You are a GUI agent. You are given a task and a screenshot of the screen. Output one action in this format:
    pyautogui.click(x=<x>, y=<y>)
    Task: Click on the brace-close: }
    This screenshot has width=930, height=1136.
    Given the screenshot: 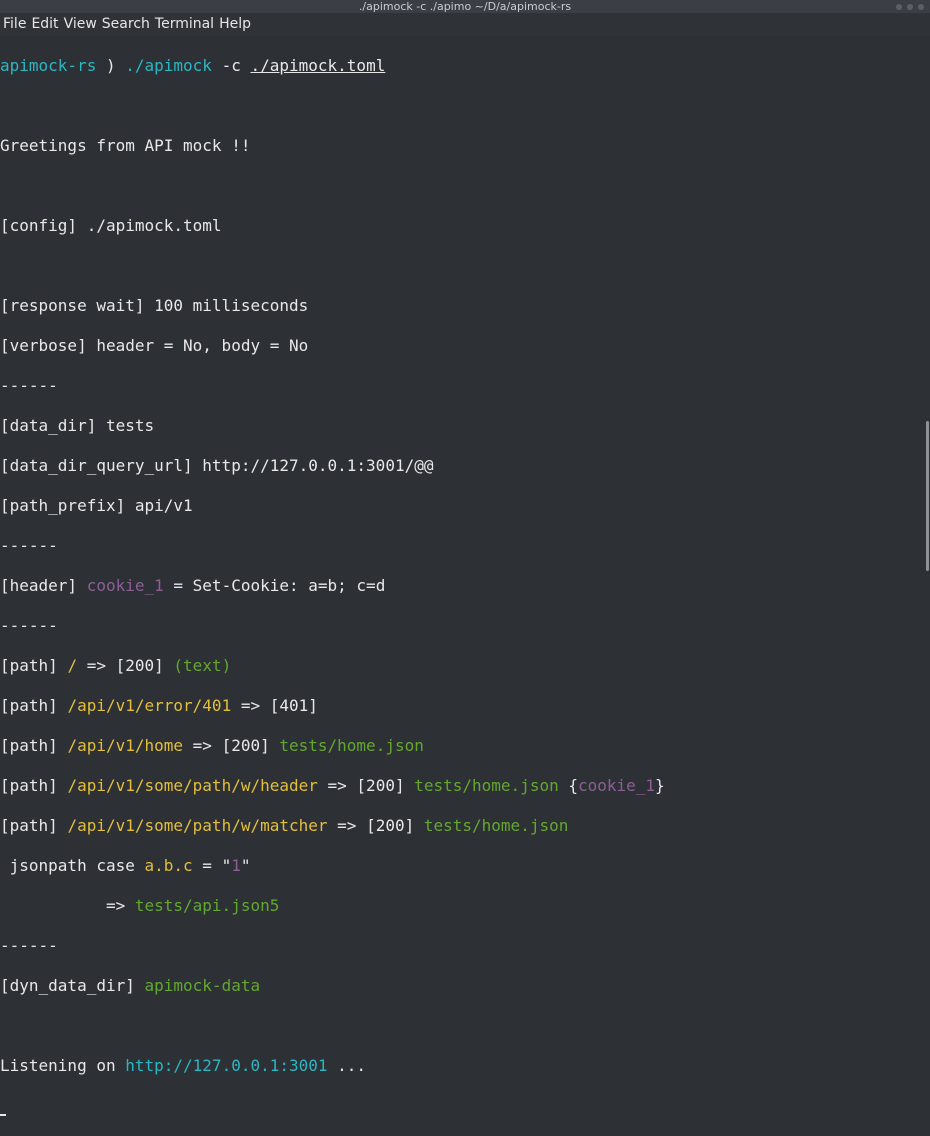 What is the action you would take?
    pyautogui.click(x=660, y=785)
    